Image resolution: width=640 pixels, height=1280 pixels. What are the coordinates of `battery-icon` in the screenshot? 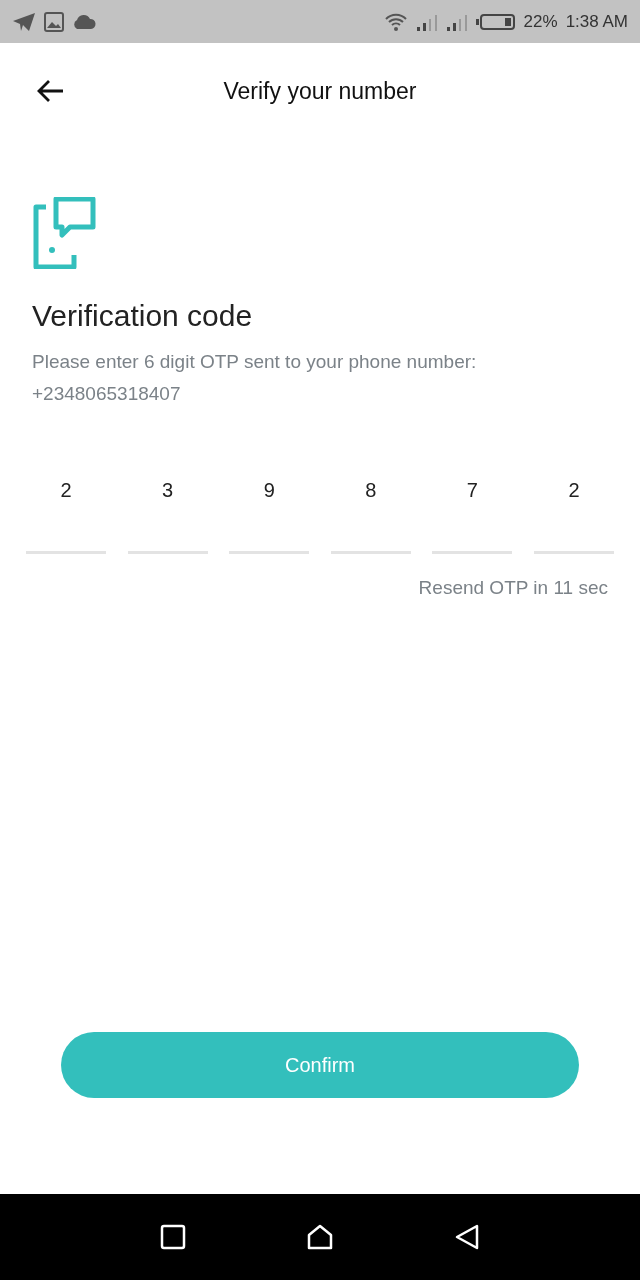 It's located at (495, 21).